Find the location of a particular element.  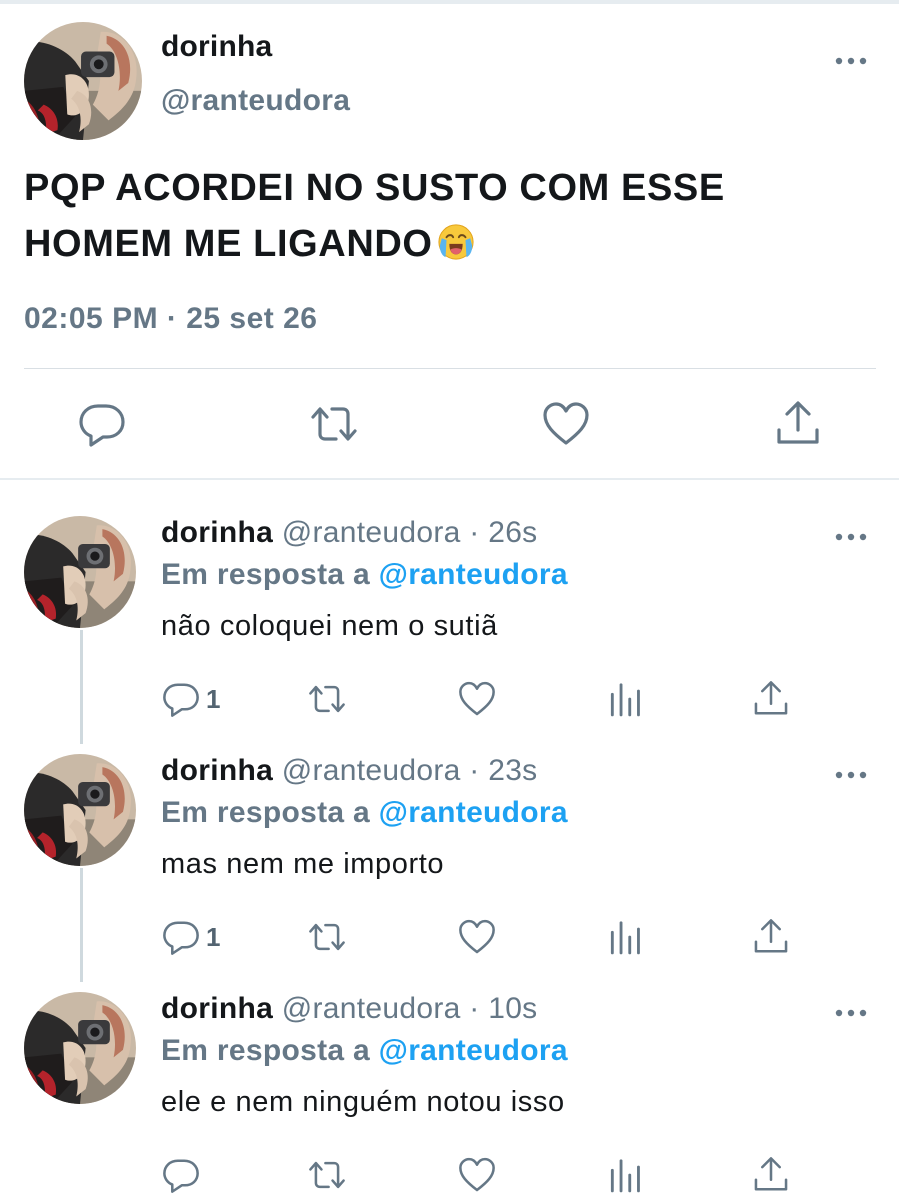

reply-text: ele e nem ninguém notou isso is located at coordinates (363, 1102).